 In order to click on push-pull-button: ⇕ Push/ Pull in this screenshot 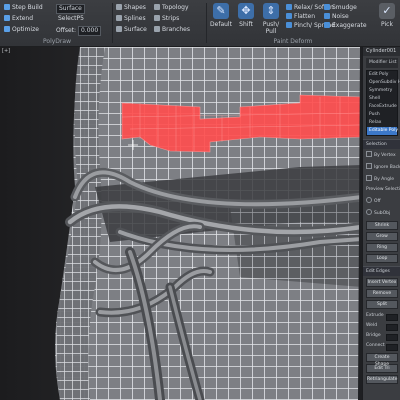, I will do `click(271, 19)`.